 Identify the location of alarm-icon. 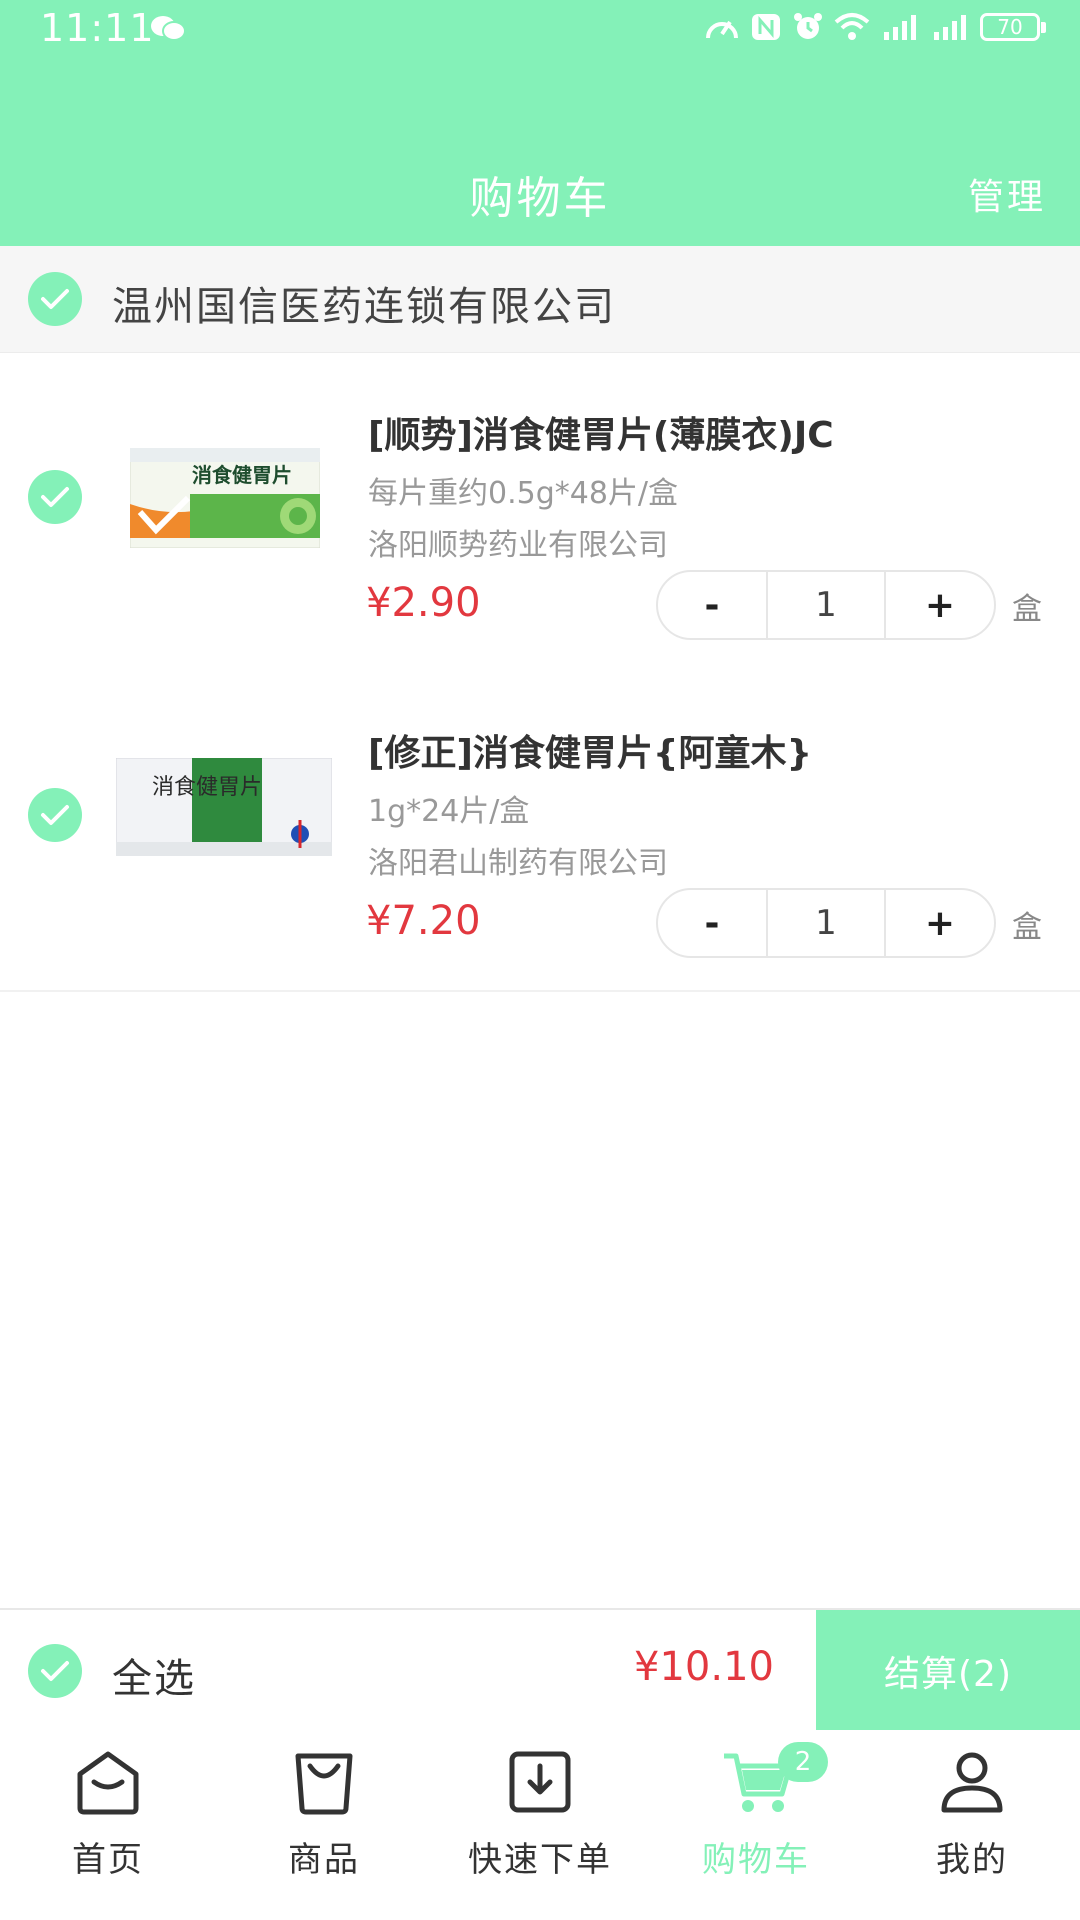
(808, 26).